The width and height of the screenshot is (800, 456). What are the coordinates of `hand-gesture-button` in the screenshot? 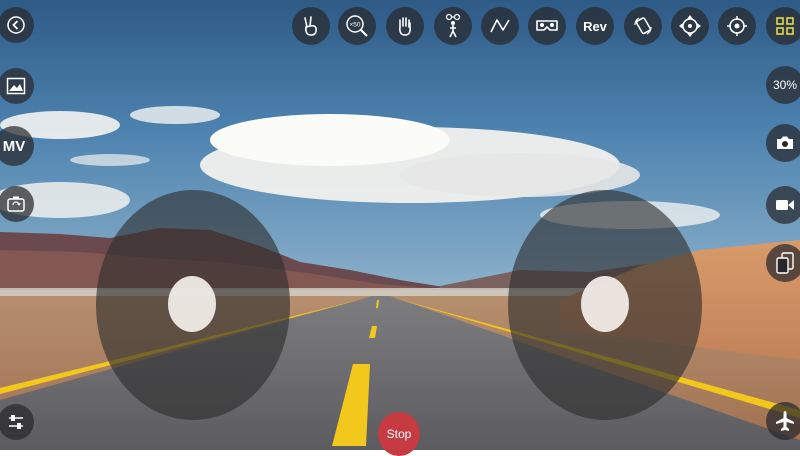 It's located at (405, 26).